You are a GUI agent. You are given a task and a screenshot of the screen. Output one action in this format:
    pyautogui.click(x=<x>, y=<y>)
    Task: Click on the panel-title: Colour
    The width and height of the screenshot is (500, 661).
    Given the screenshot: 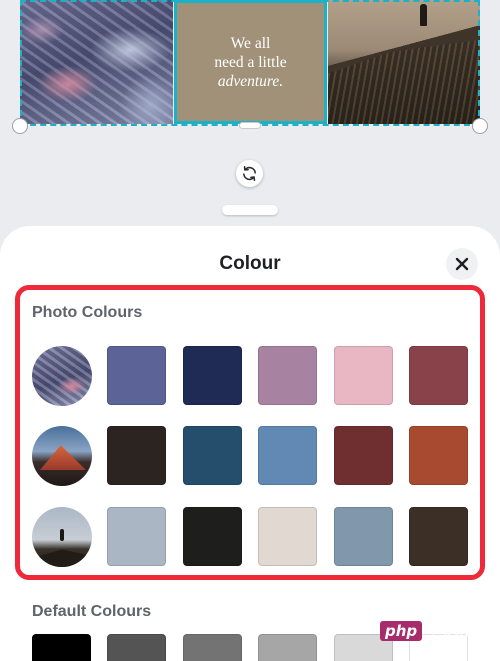 What is the action you would take?
    pyautogui.click(x=250, y=263)
    